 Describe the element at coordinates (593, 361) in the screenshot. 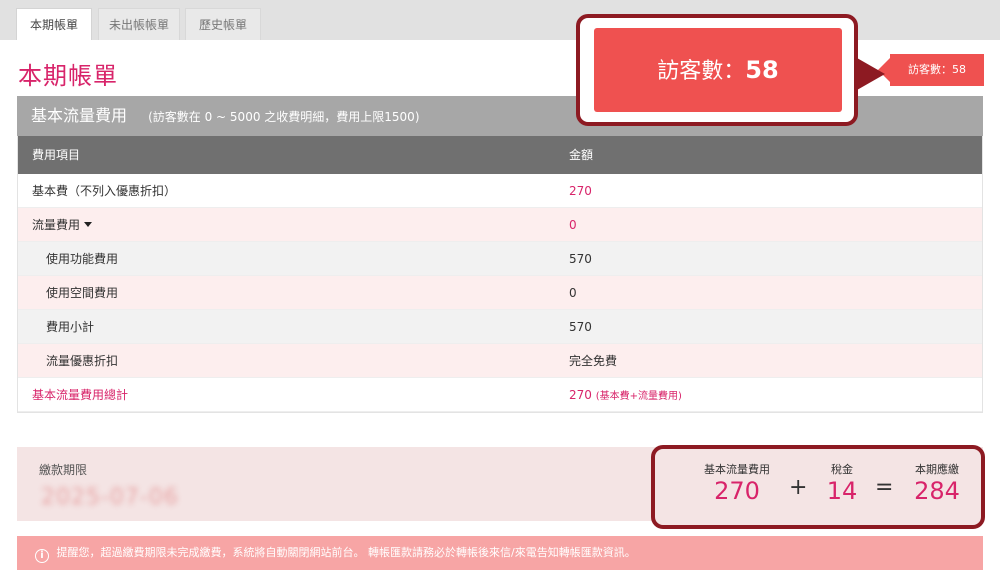

I see `row-amount: 完全免費` at that location.